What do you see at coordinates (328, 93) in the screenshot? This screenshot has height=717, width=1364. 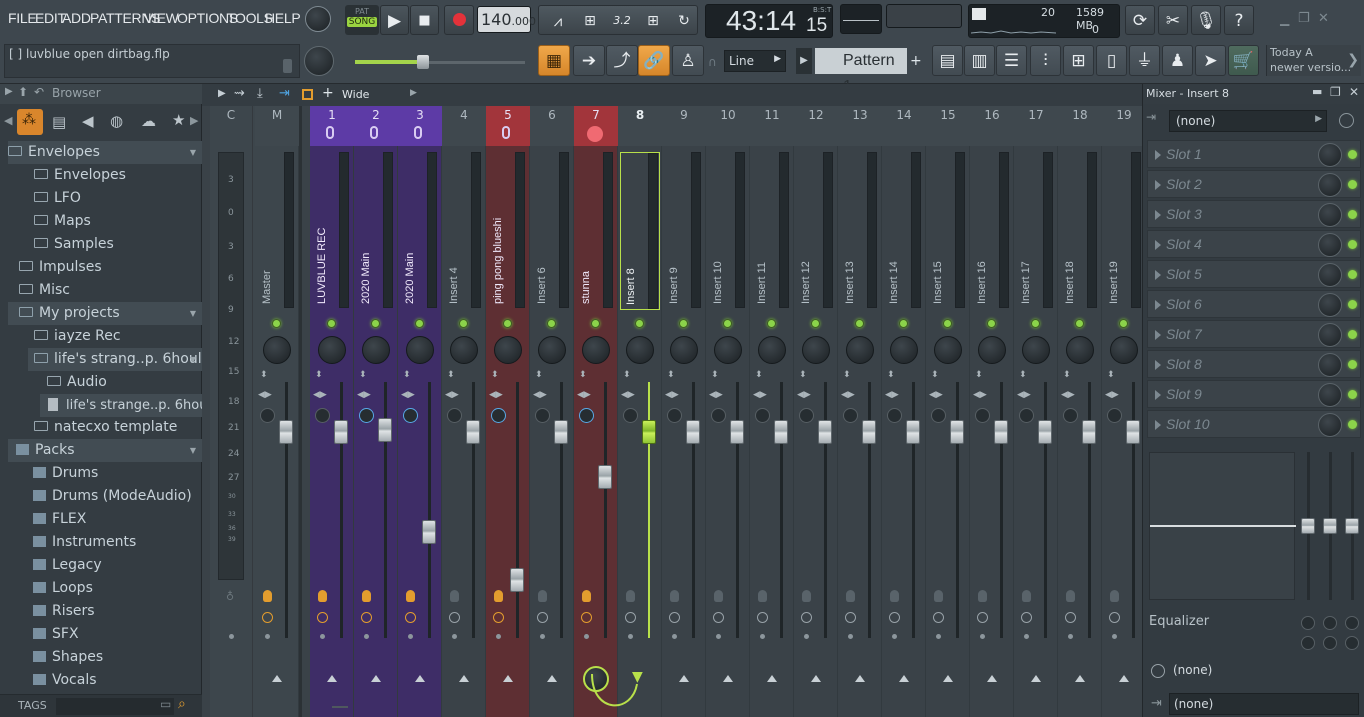 I see `add-icon: +` at bounding box center [328, 93].